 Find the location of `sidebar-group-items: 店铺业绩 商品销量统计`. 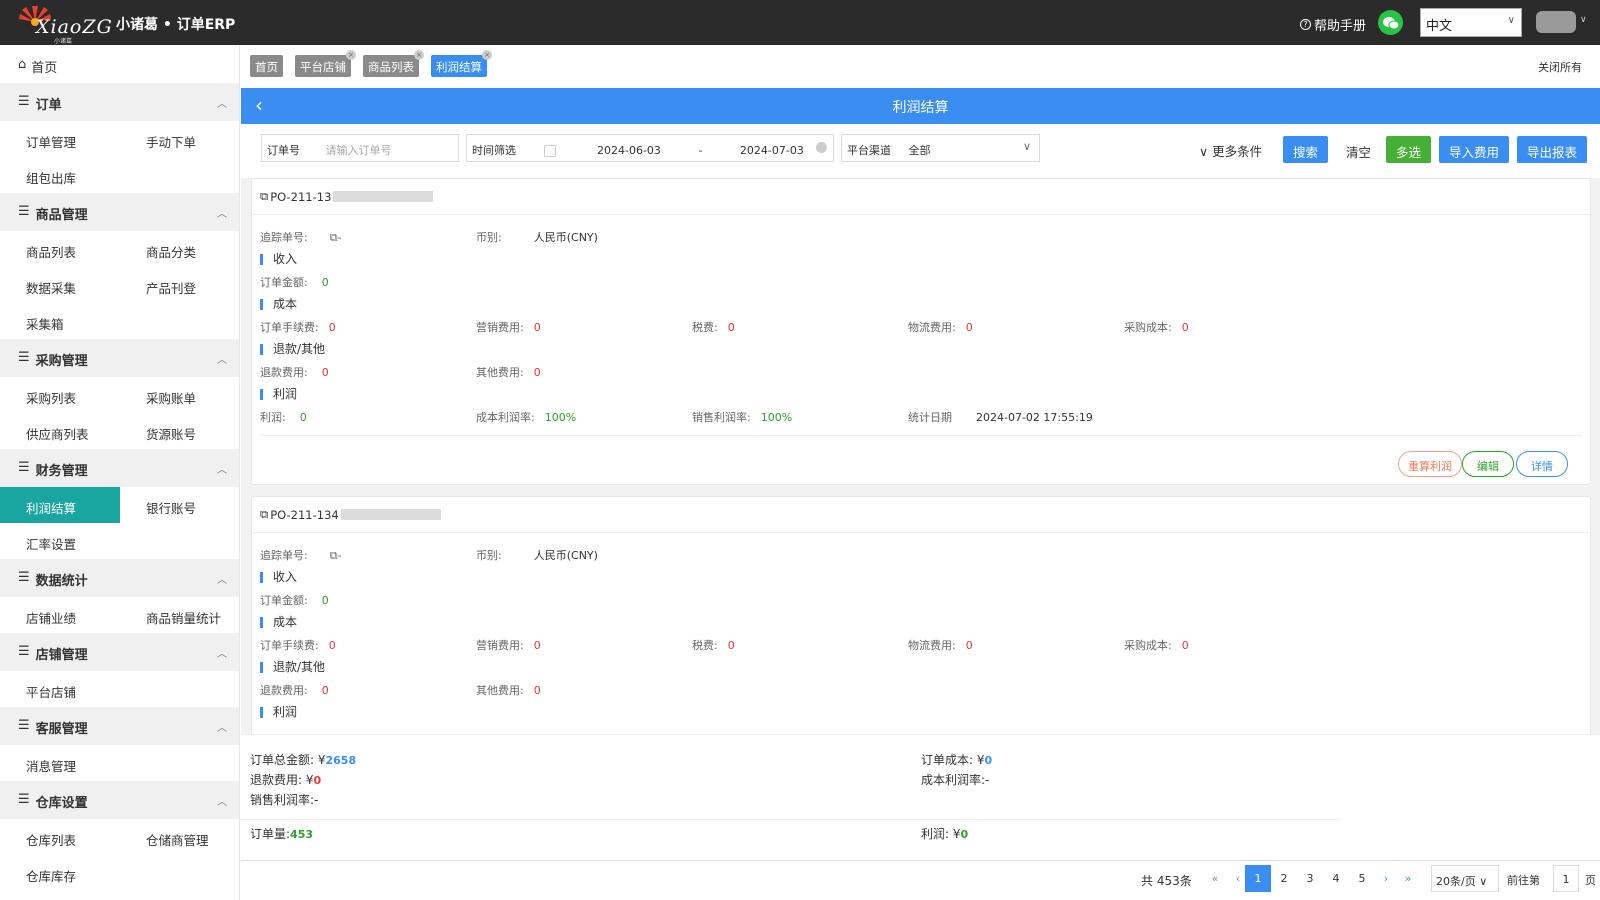

sidebar-group-items: 店铺业绩 商品销量统计 is located at coordinates (119, 615).